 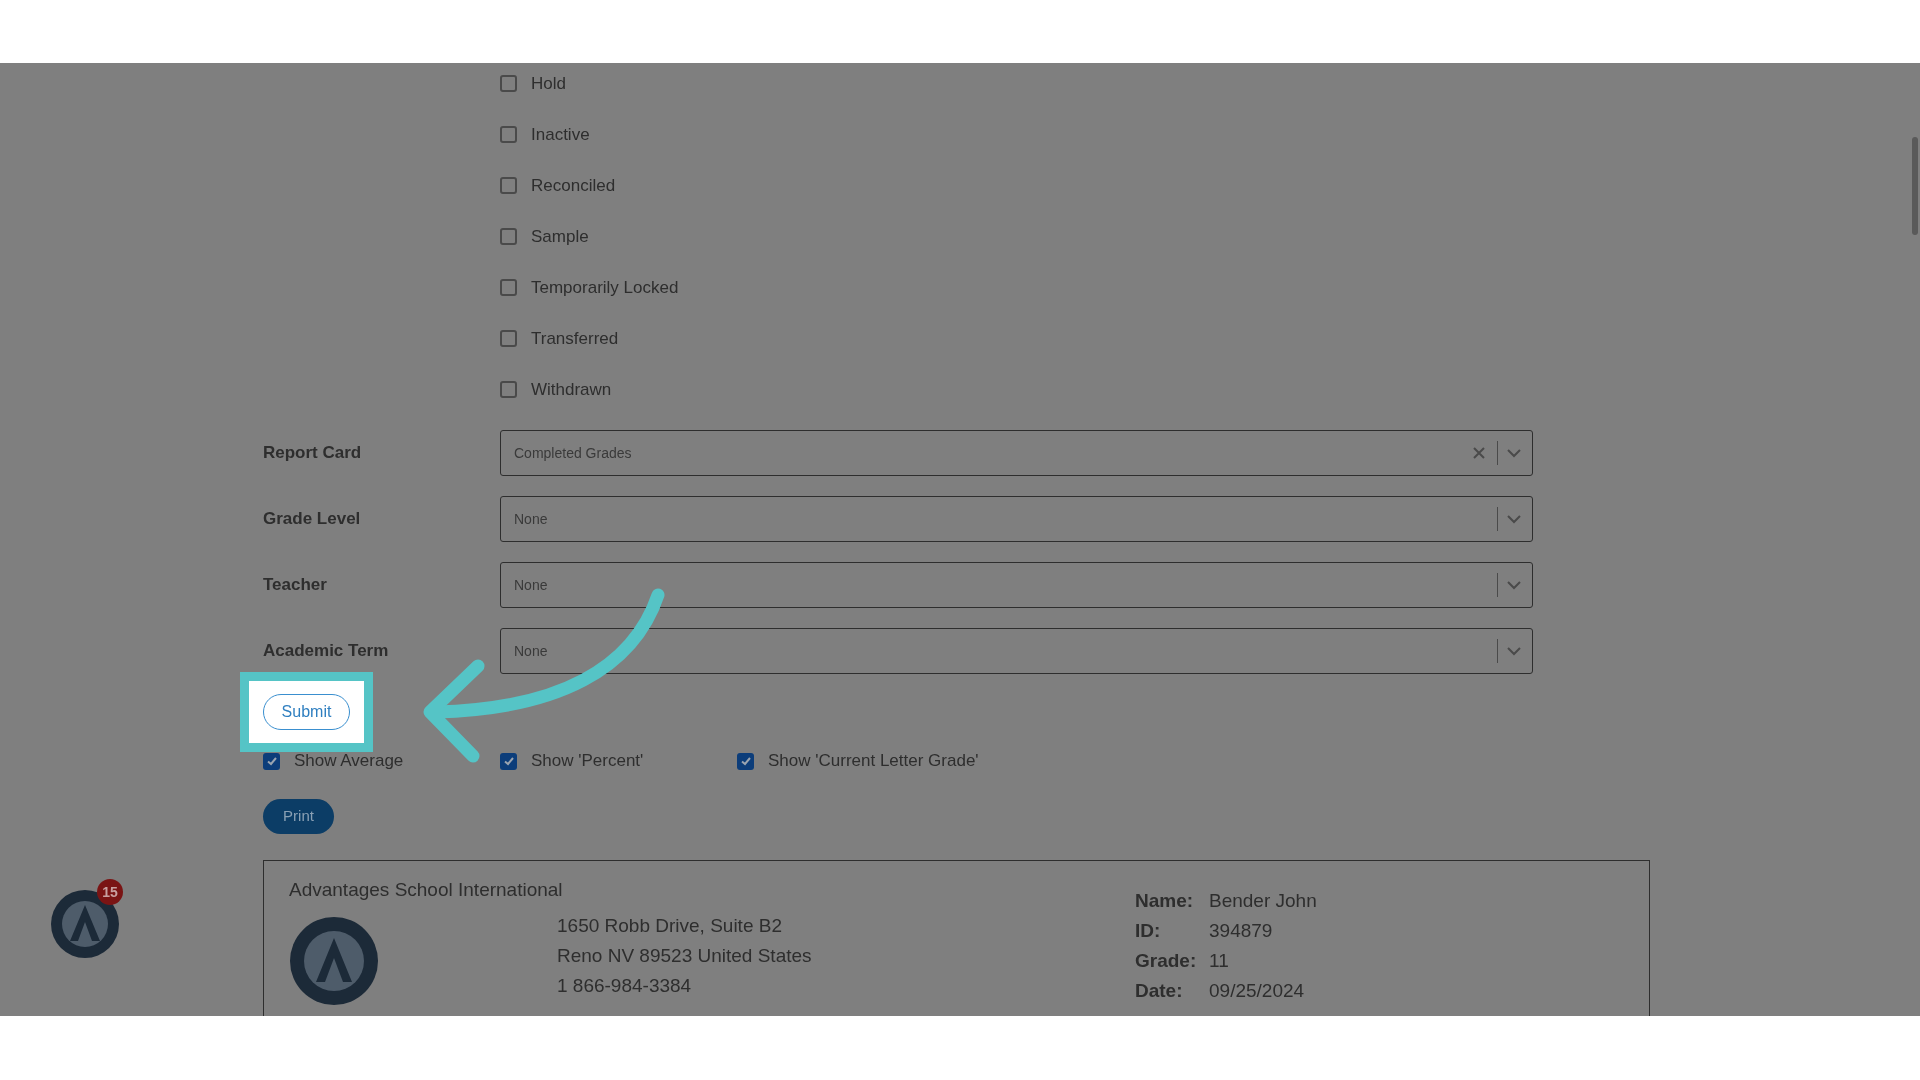 What do you see at coordinates (575, 338) in the screenshot?
I see `checkbox-label: Transferred` at bounding box center [575, 338].